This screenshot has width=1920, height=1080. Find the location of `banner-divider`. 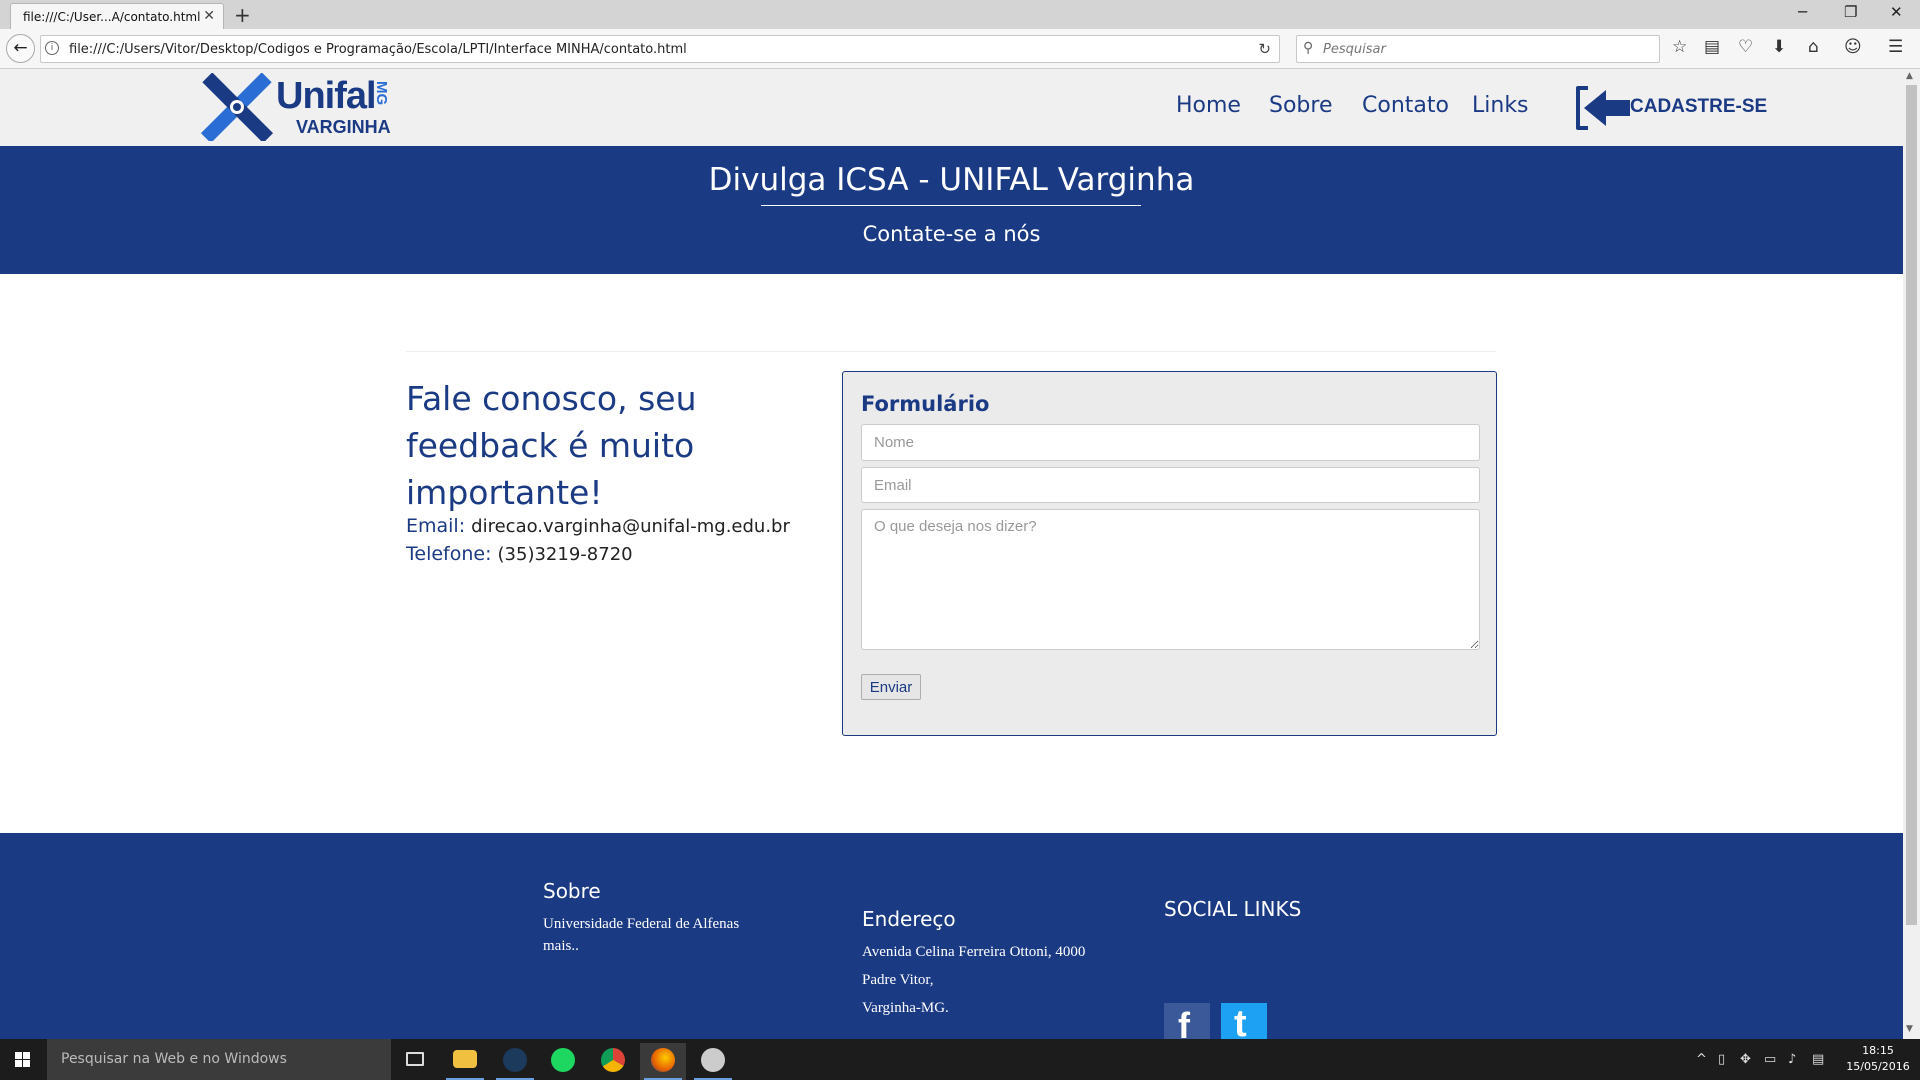

banner-divider is located at coordinates (951, 205).